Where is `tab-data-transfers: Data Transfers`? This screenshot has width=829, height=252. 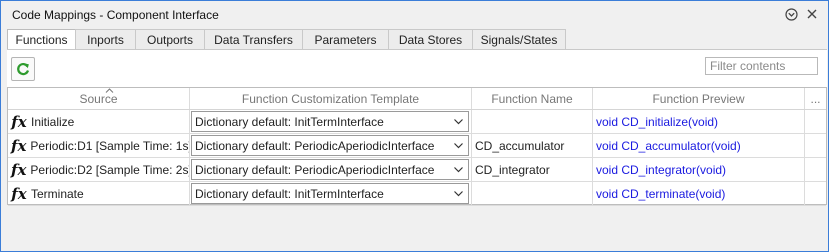
tab-data-transfers: Data Transfers is located at coordinates (253, 39).